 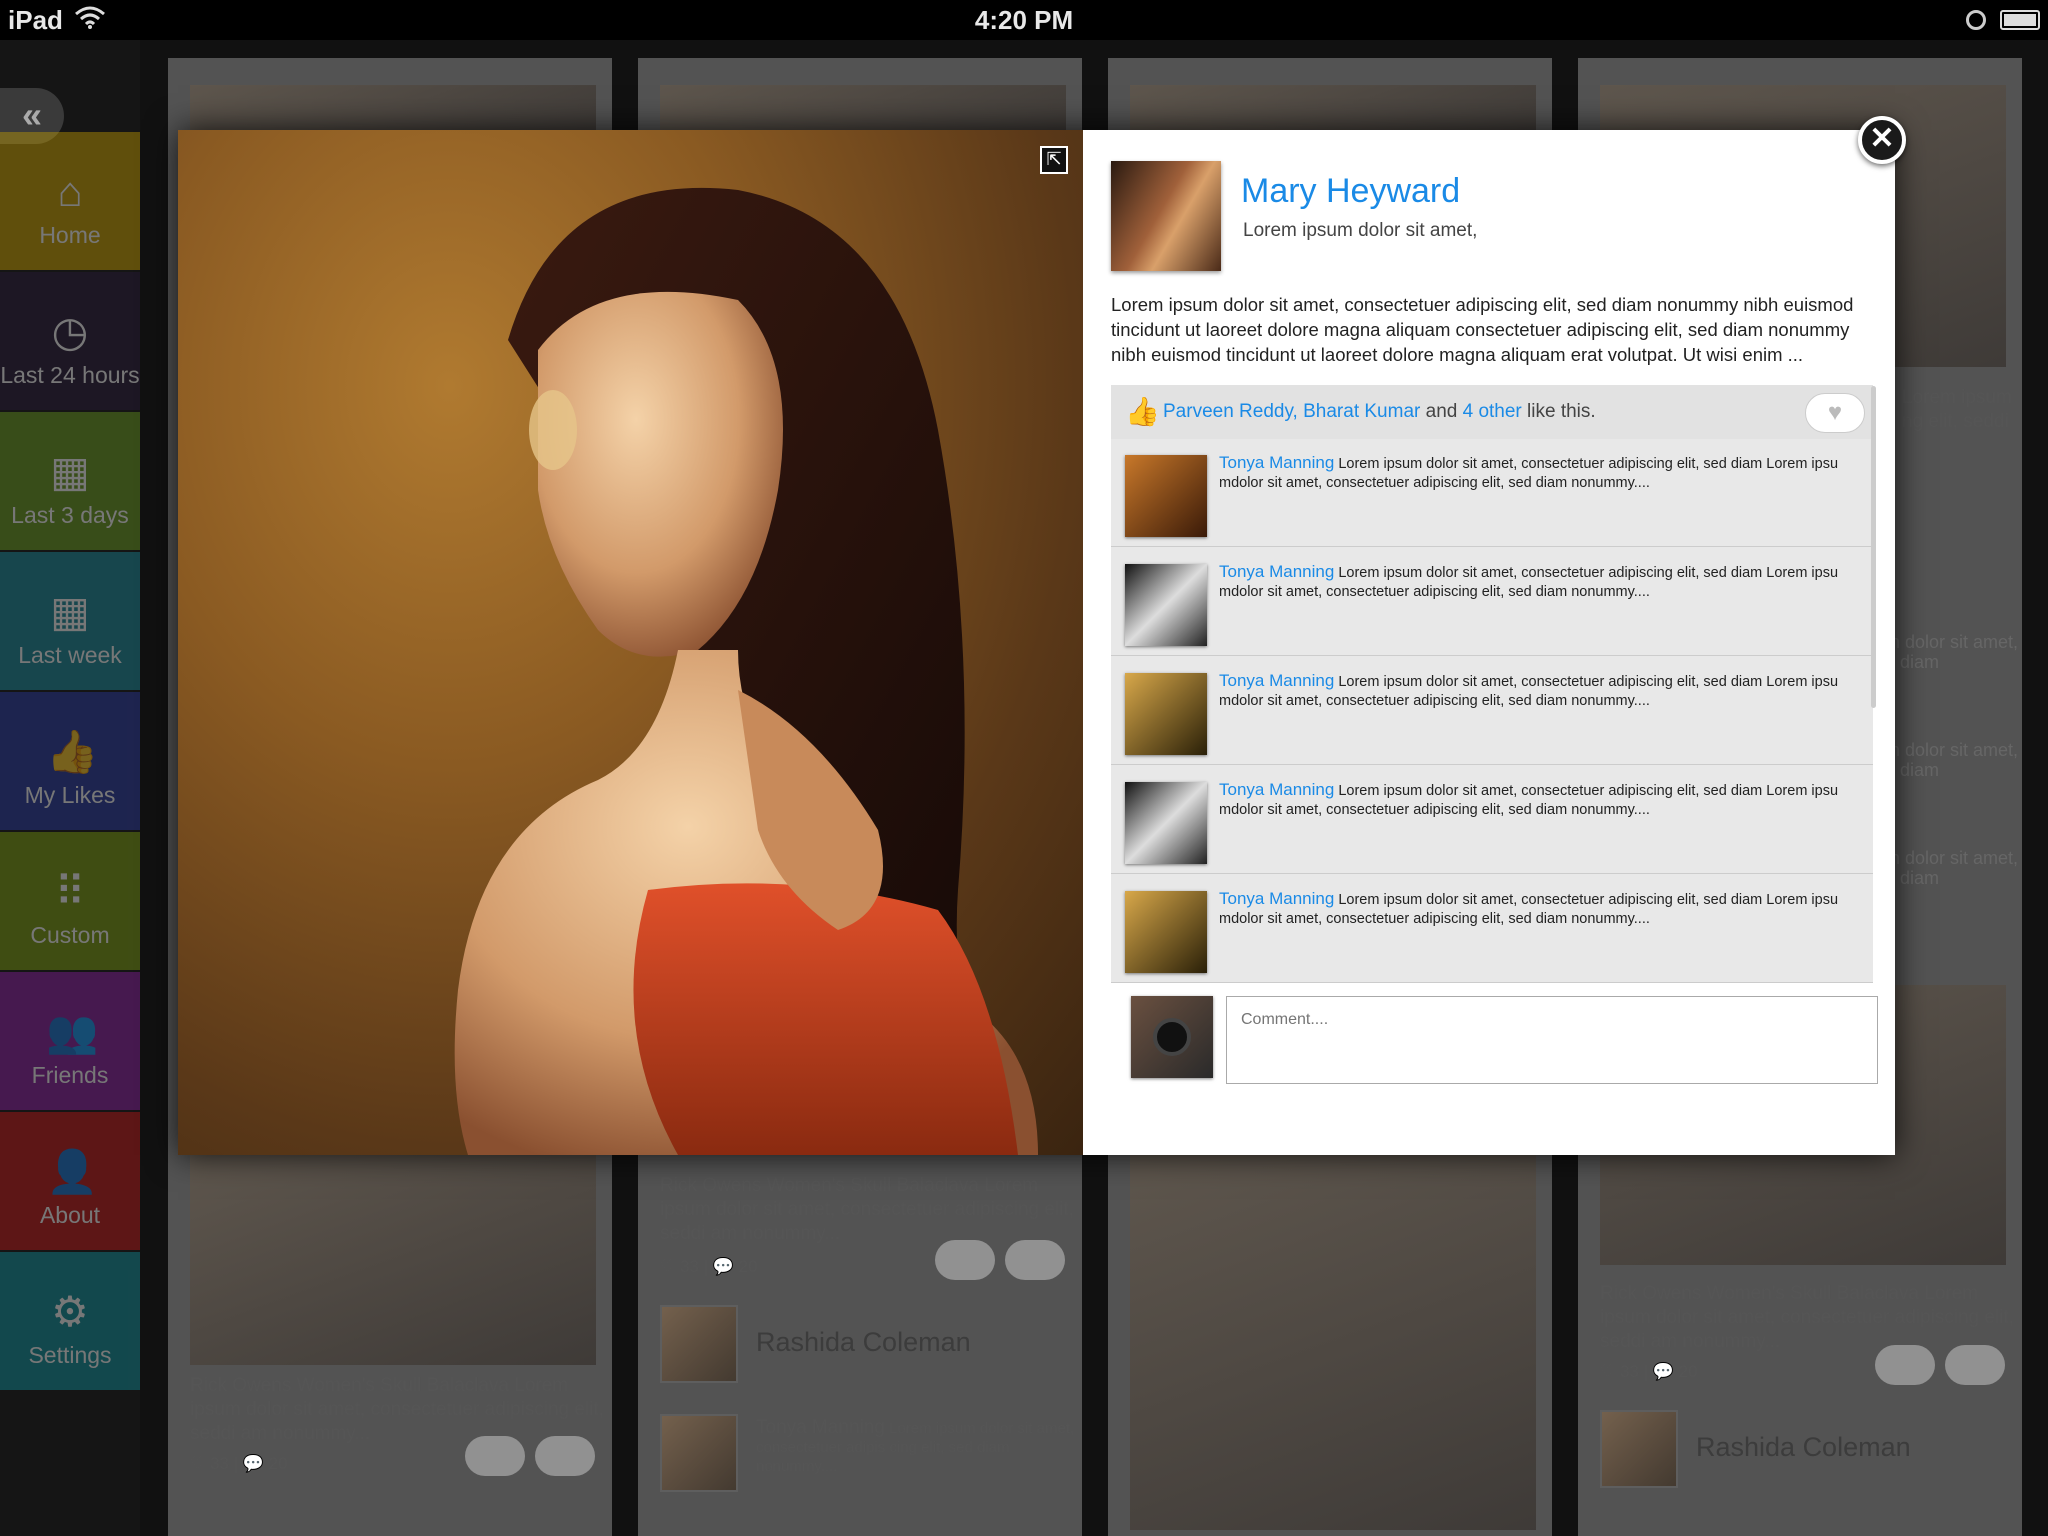 I want to click on sidebar-item-label: My Likes, so click(x=70, y=795).